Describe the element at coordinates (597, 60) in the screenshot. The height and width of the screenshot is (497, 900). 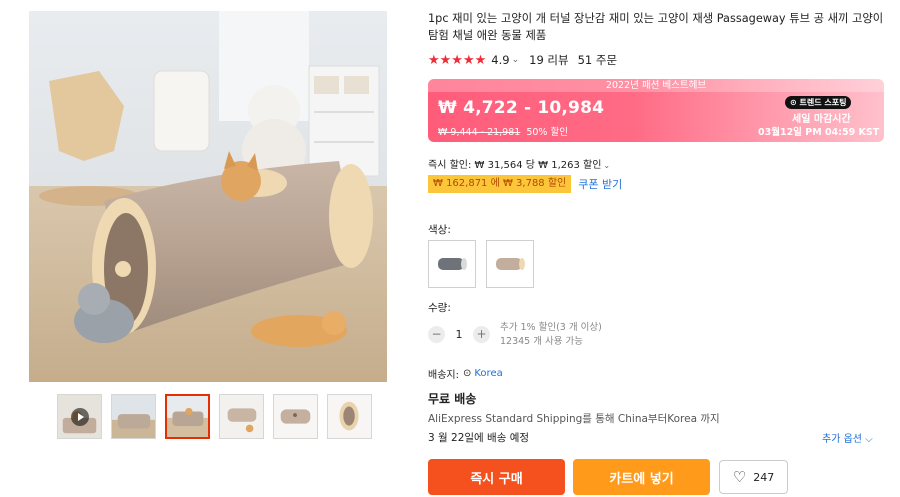
I see `orders-count: 51 주문` at that location.